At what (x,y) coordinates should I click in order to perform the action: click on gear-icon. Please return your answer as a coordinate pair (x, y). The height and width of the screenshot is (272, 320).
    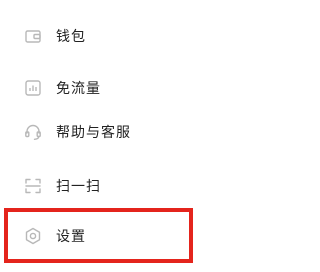
    Looking at the image, I should click on (33, 236).